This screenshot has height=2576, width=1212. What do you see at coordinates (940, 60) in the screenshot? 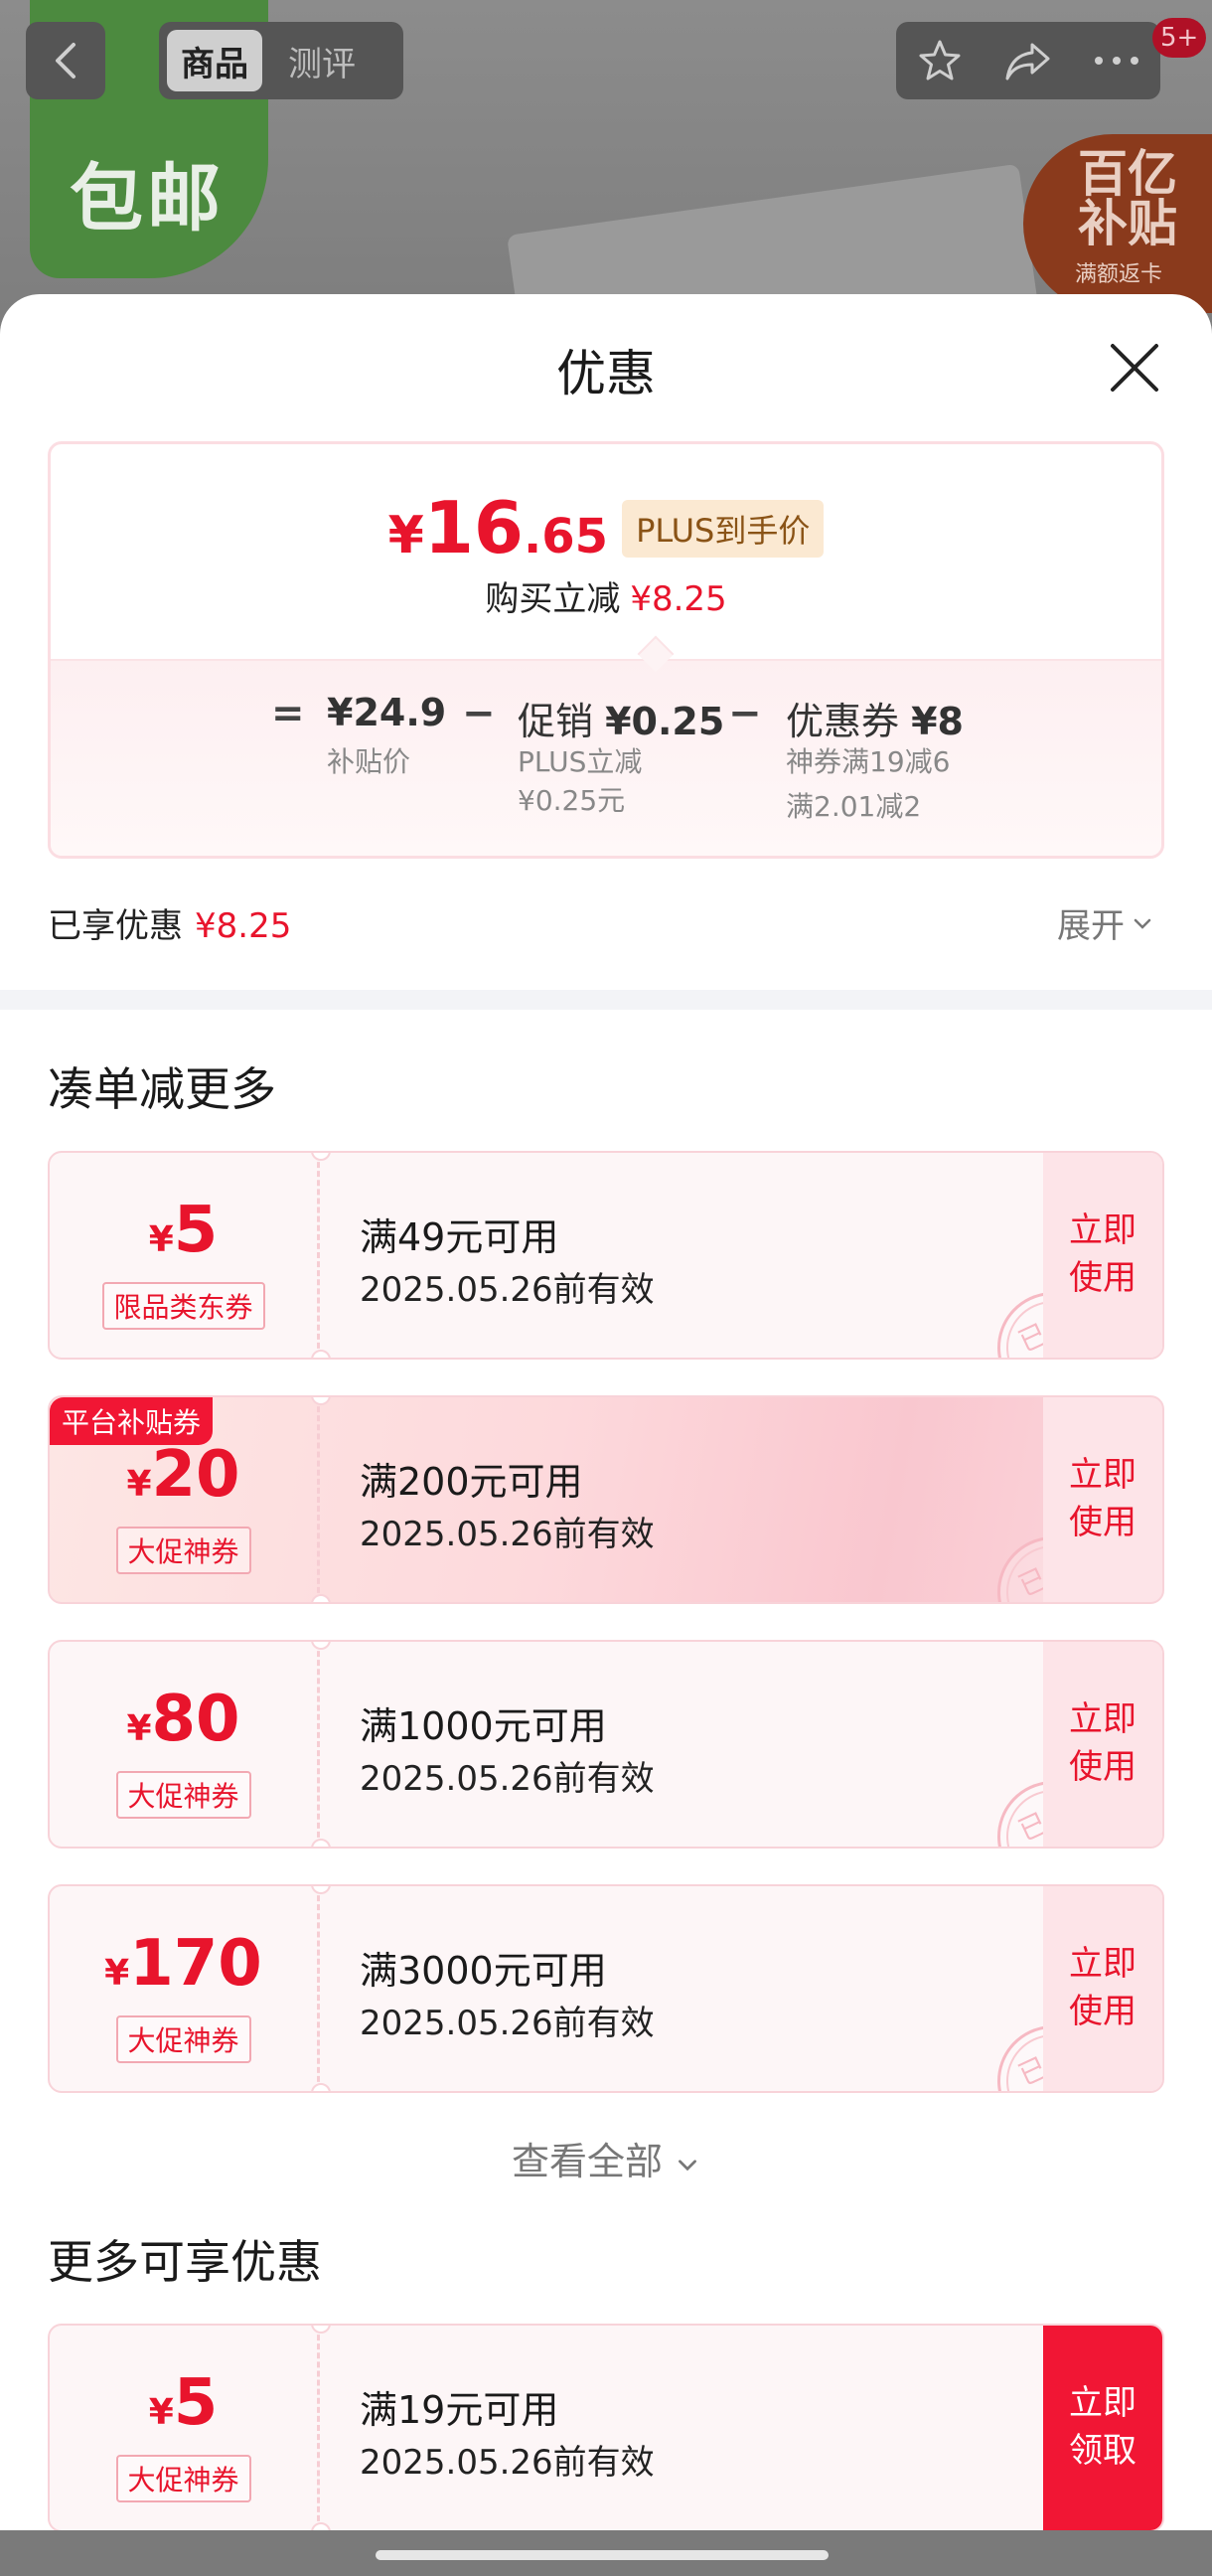
I see `star-icon` at bounding box center [940, 60].